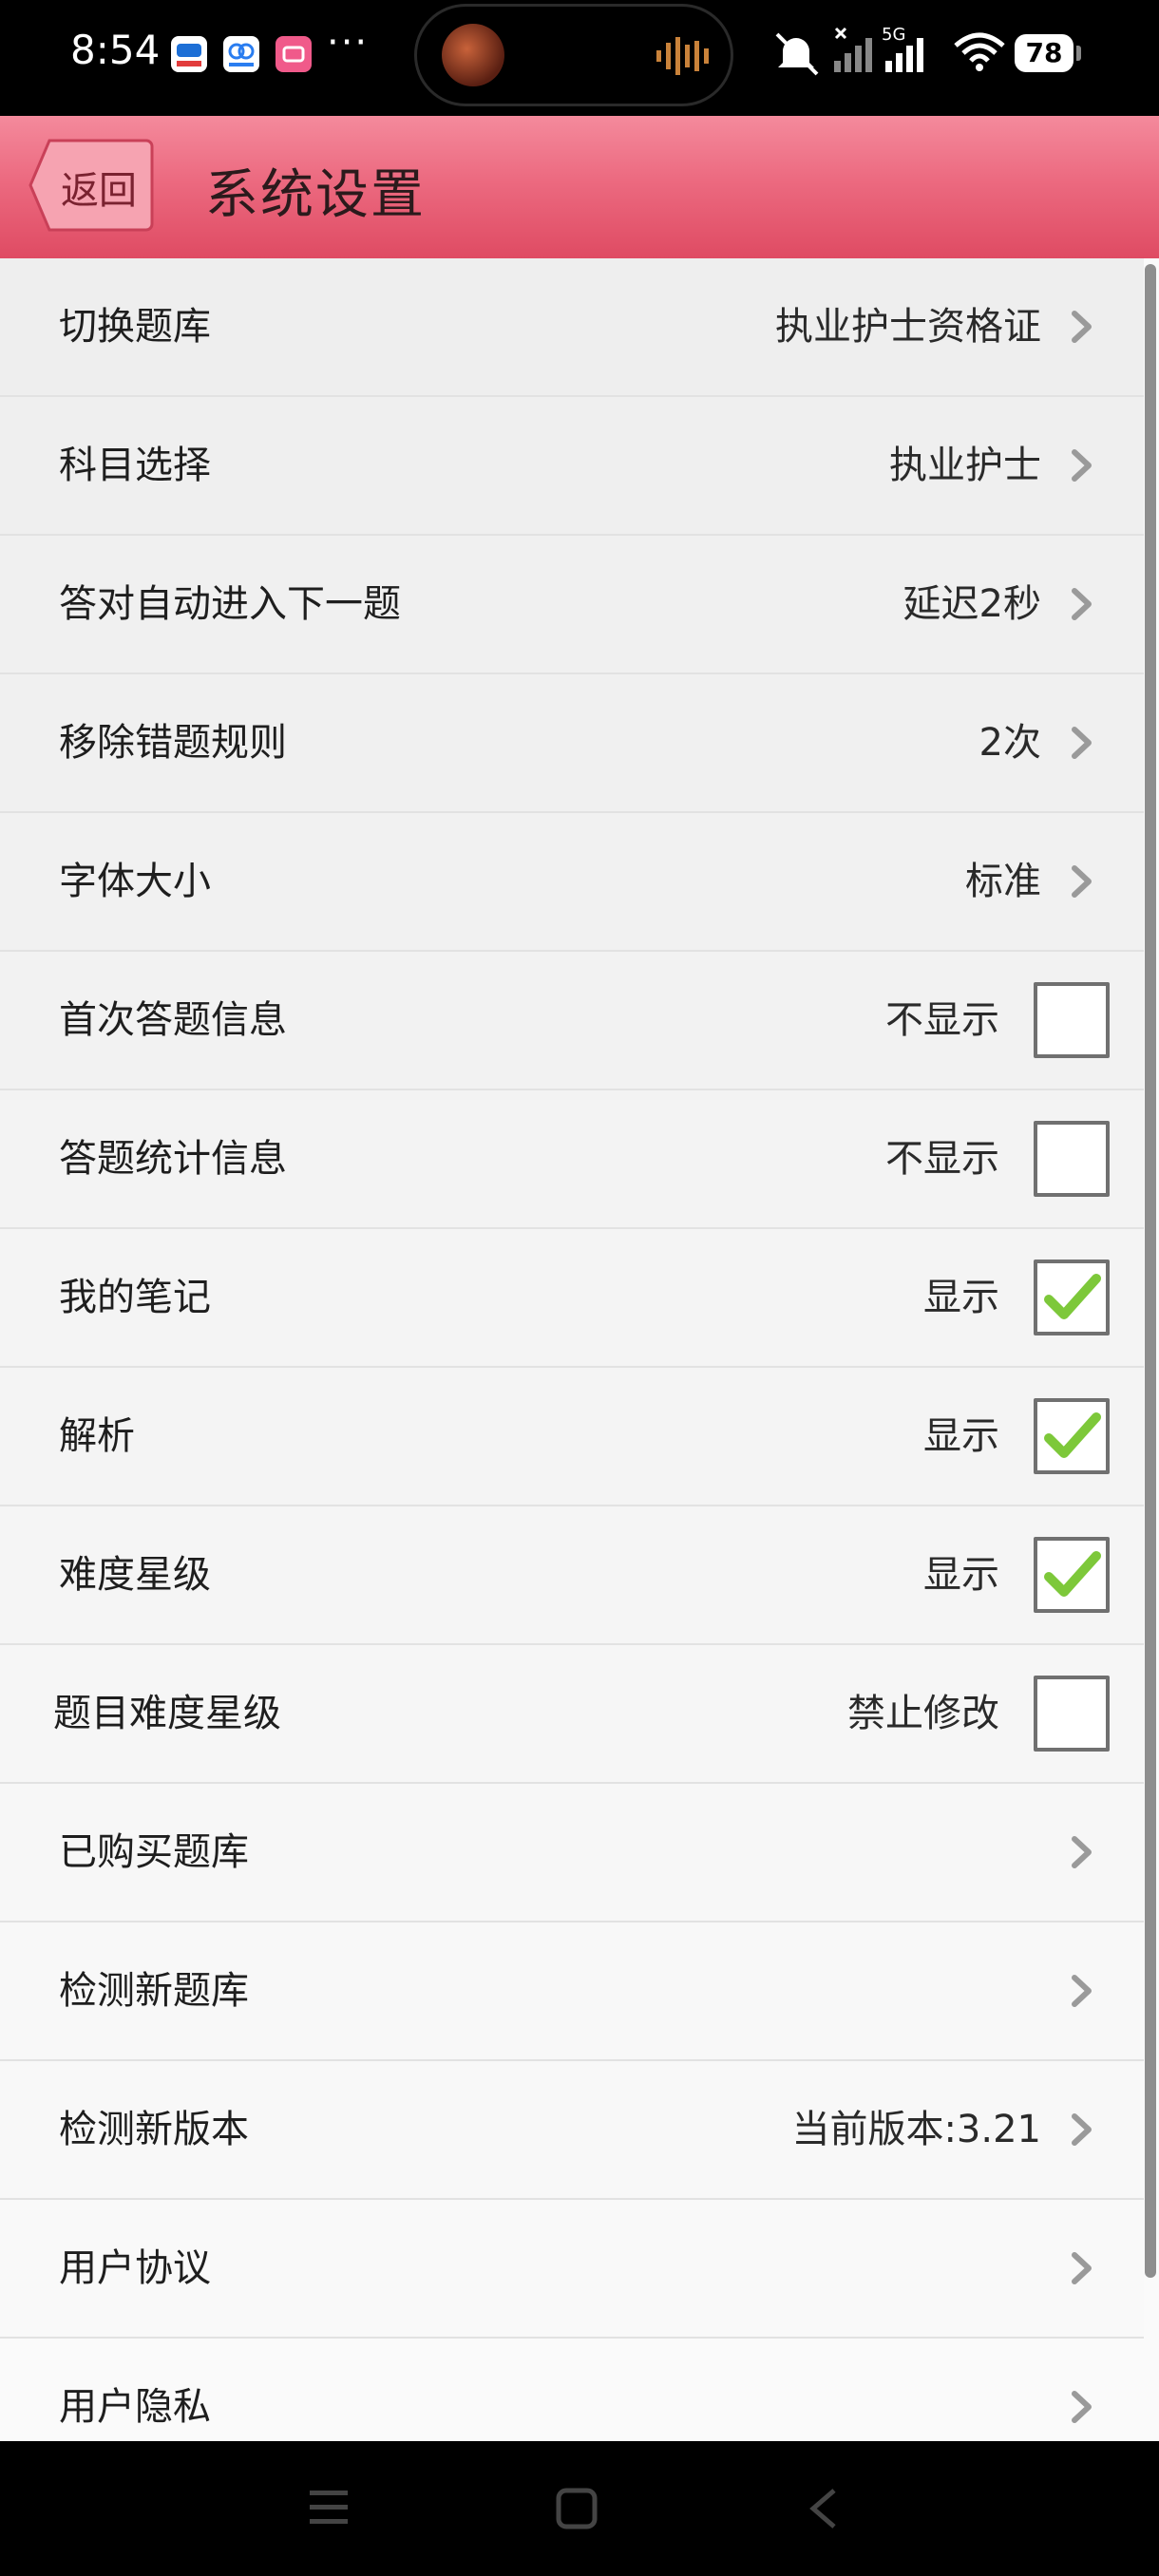 Image resolution: width=1159 pixels, height=2576 pixels. I want to click on menu-icon, so click(329, 2508).